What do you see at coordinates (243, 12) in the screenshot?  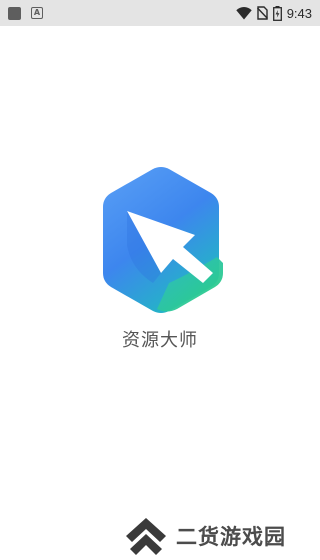 I see `wifi-icon` at bounding box center [243, 12].